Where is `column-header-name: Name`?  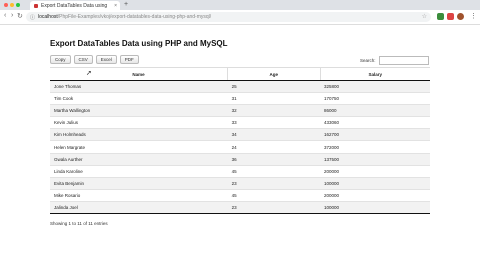
column-header-name: Name is located at coordinates (139, 74).